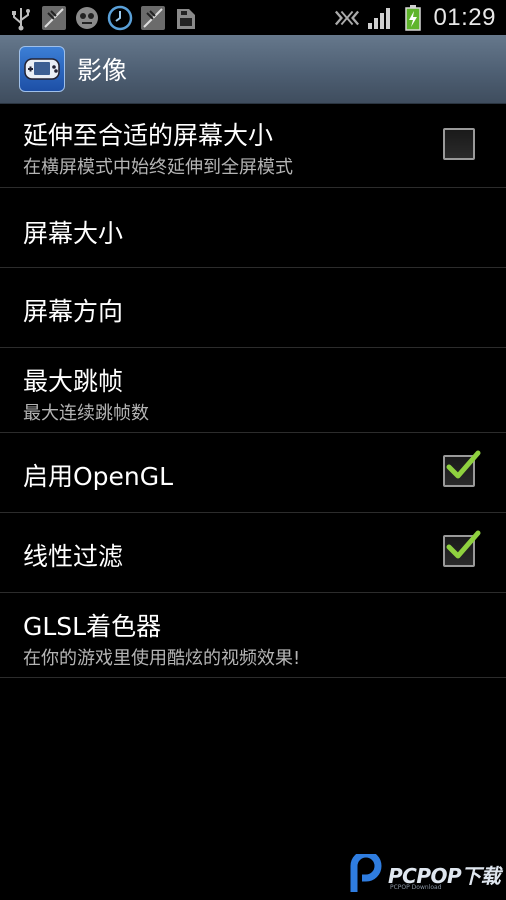  Describe the element at coordinates (253, 69) in the screenshot. I see `action-bar: 影像` at that location.